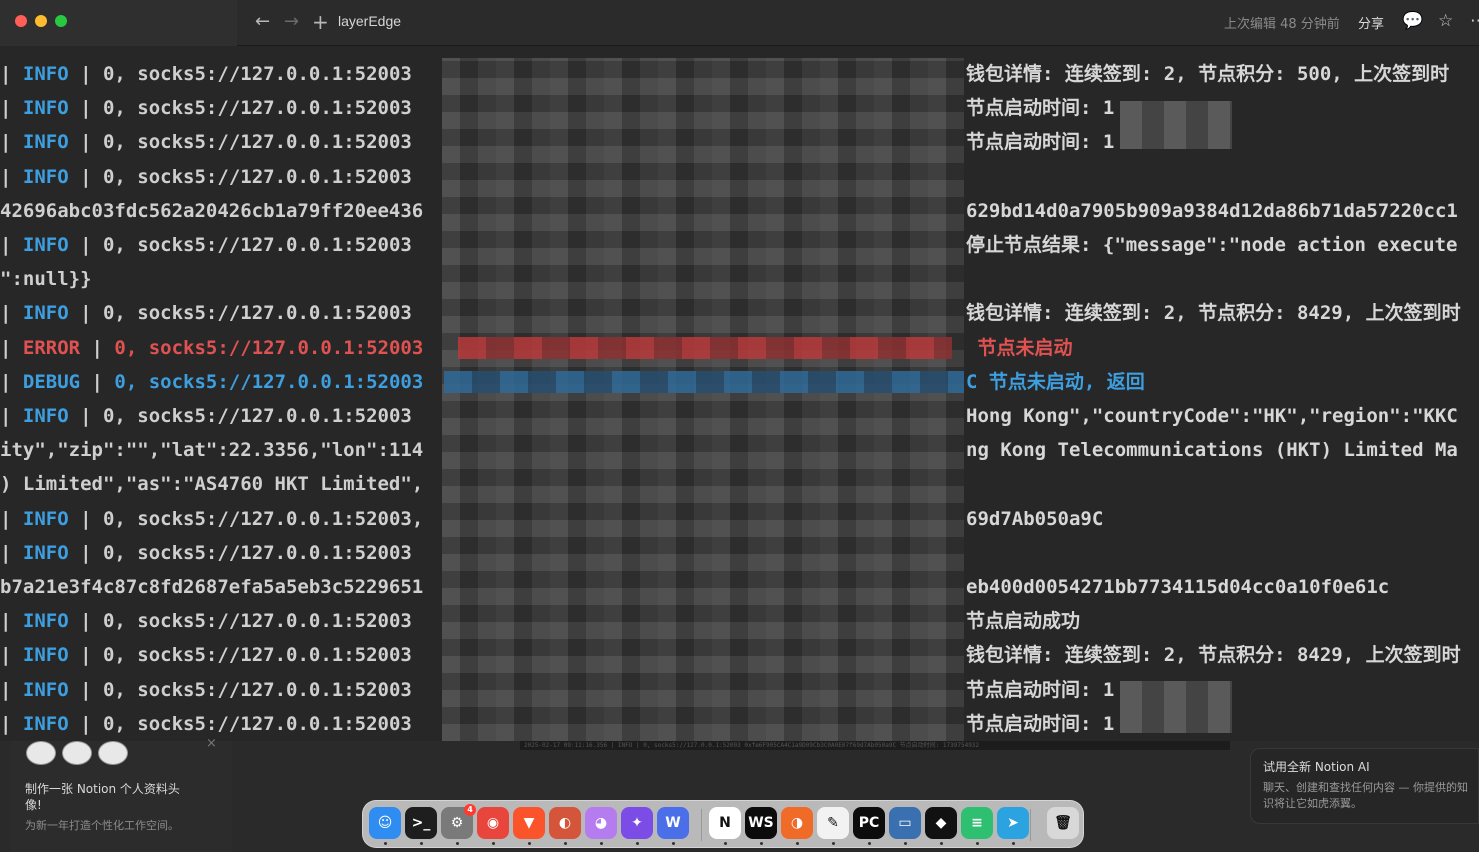 This screenshot has width=1479, height=852. Describe the element at coordinates (1035, 518) in the screenshot. I see `log-detail: 69d7Ab050a9C` at that location.